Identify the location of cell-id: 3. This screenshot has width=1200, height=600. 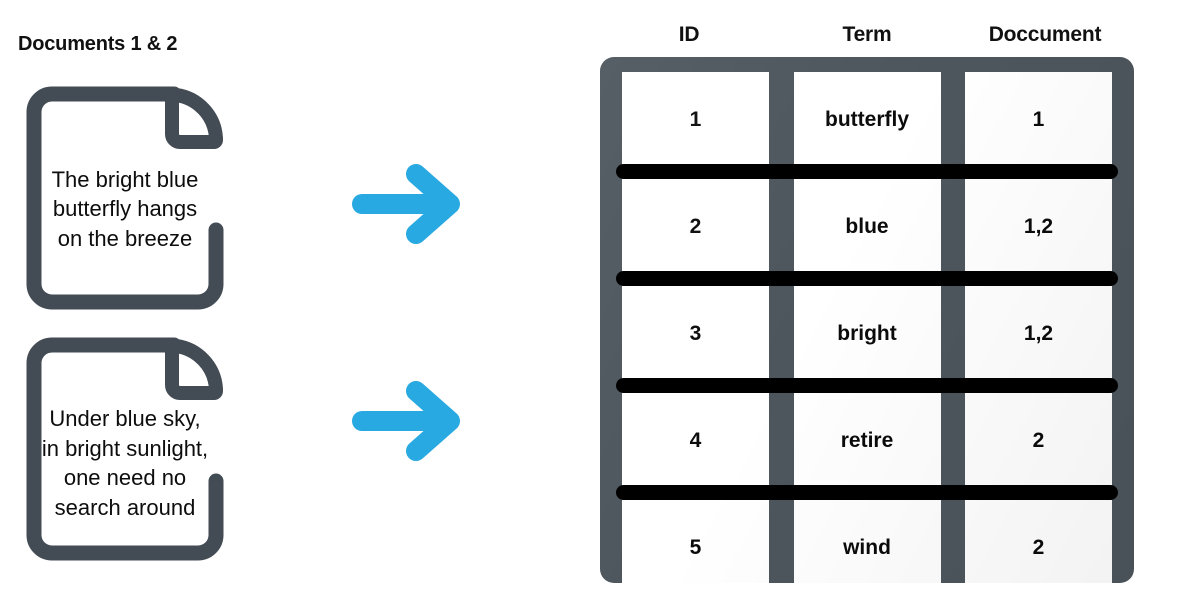
(695, 333).